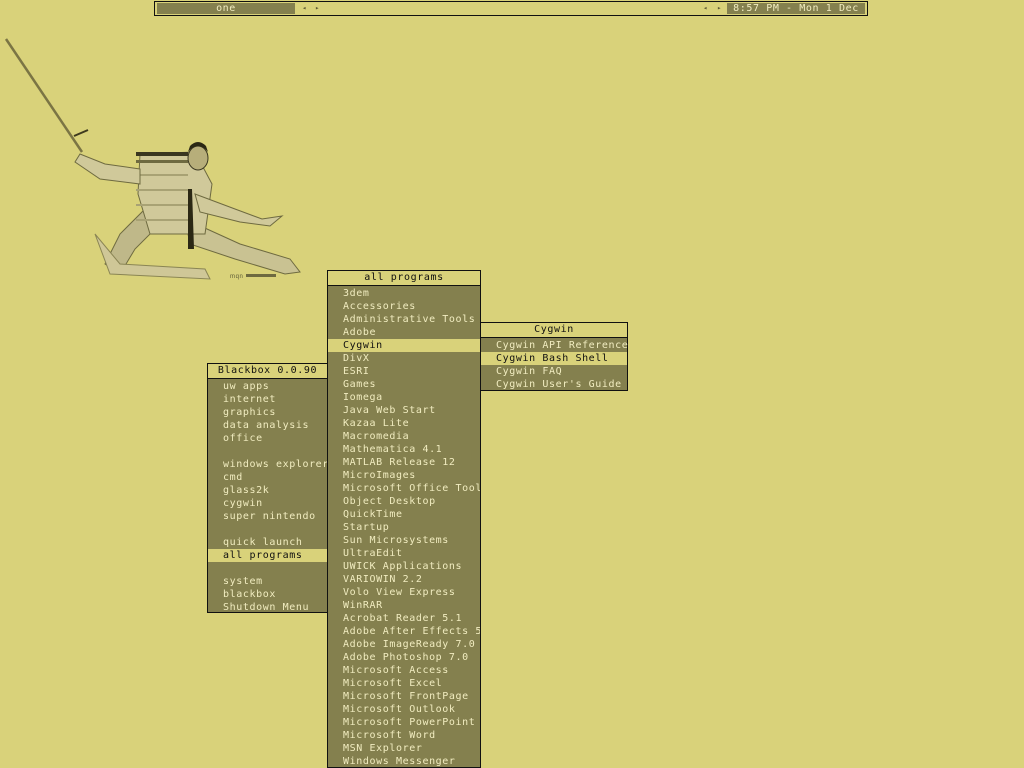 This screenshot has height=768, width=1024. I want to click on sword-icon, so click(46, 95).